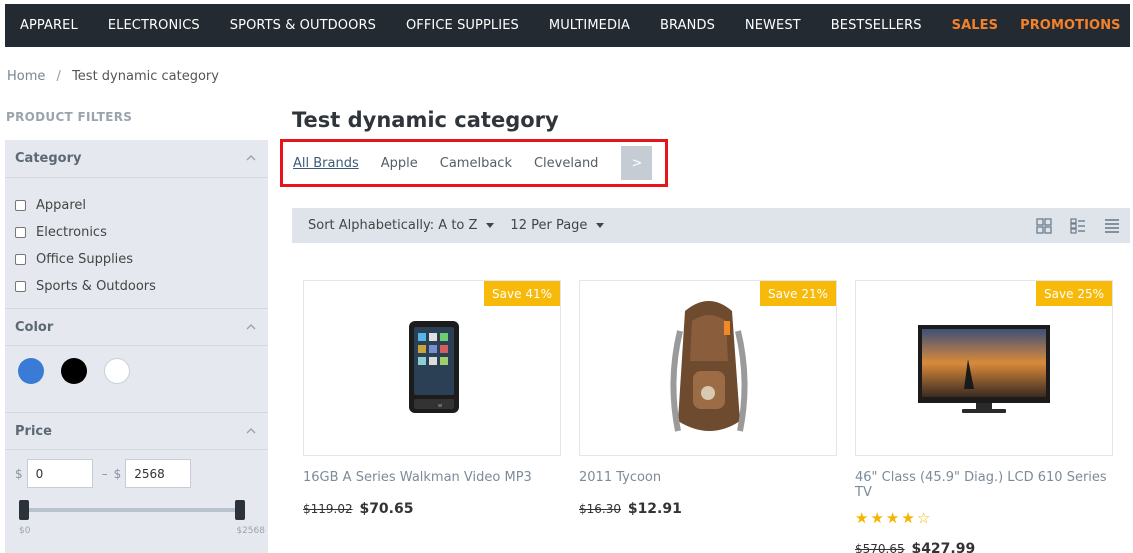 Image resolution: width=1133 pixels, height=553 pixels. Describe the element at coordinates (328, 509) in the screenshot. I see `original-price: $119.02` at that location.